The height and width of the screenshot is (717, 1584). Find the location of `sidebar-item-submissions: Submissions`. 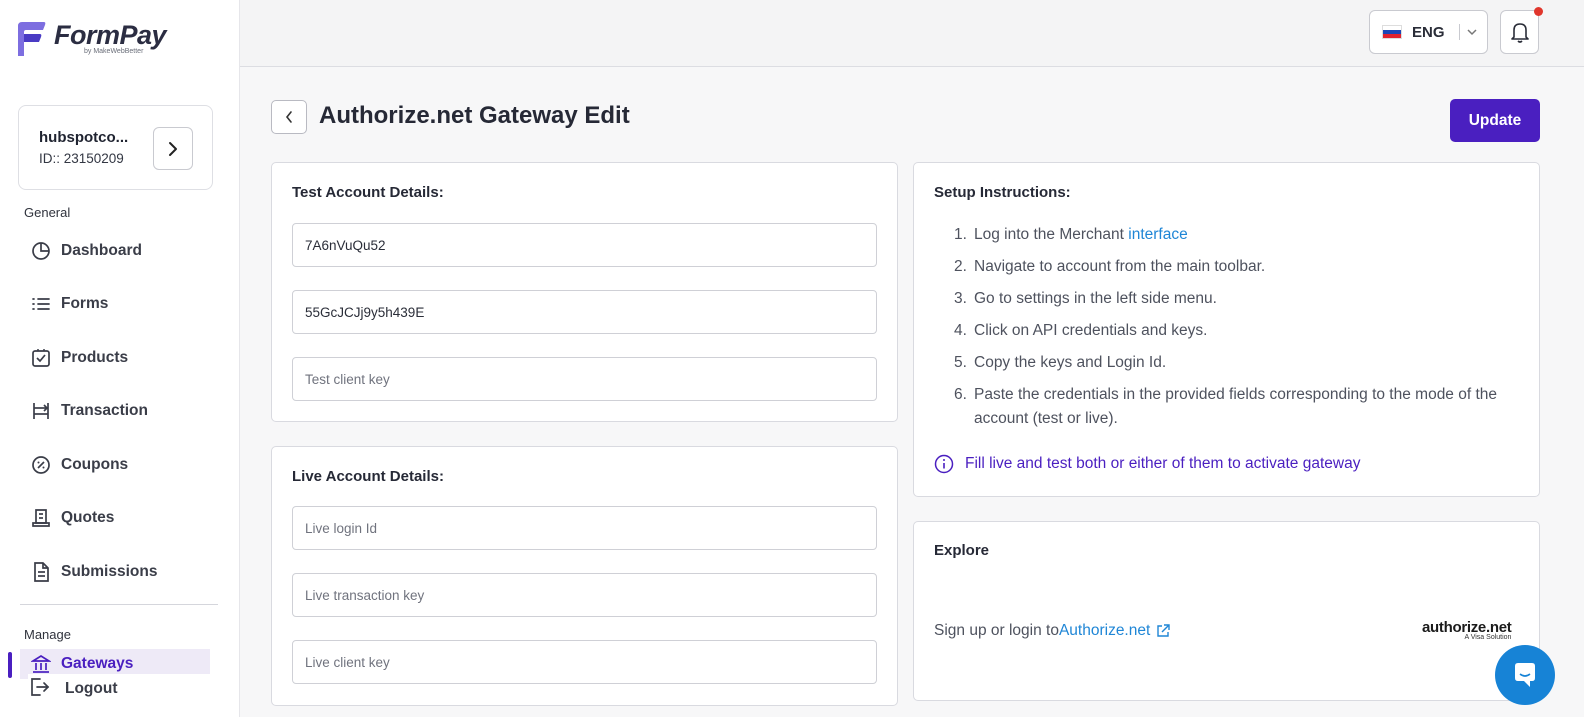

sidebar-item-submissions: Submissions is located at coordinates (115, 572).